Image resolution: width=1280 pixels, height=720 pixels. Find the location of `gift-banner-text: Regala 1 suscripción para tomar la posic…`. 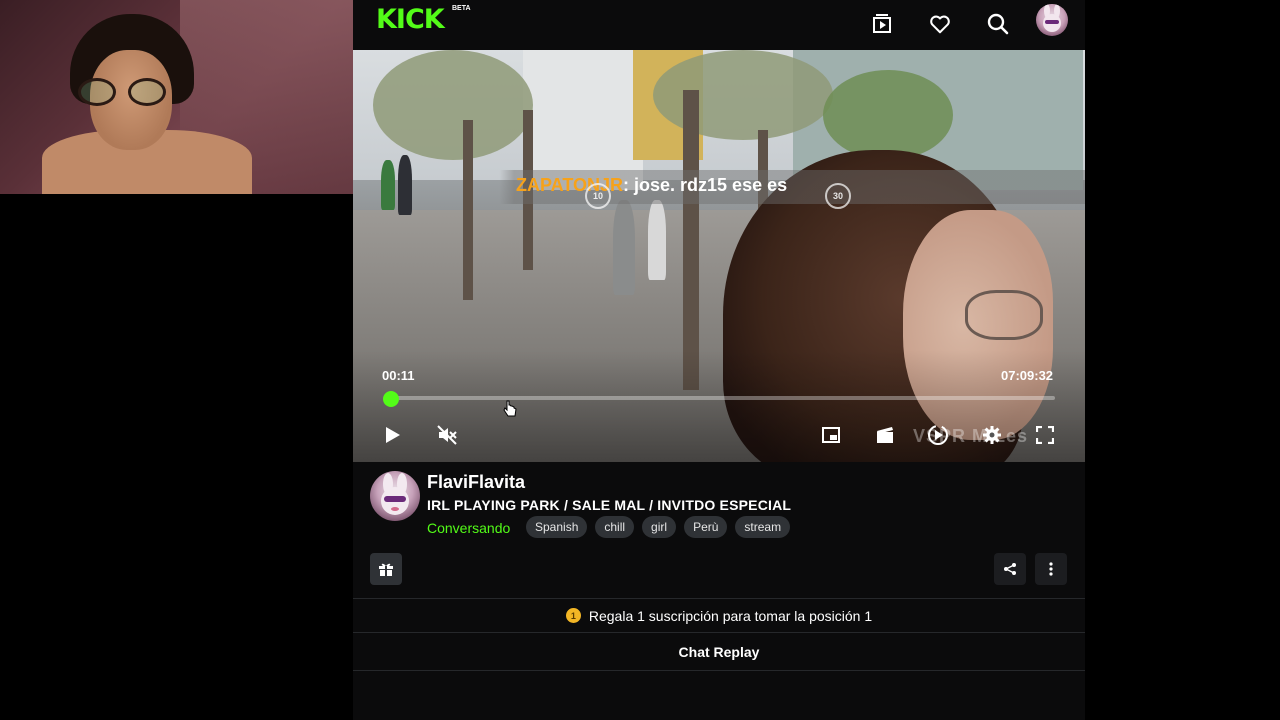

gift-banner-text: Regala 1 suscripción para tomar la posic… is located at coordinates (730, 615).